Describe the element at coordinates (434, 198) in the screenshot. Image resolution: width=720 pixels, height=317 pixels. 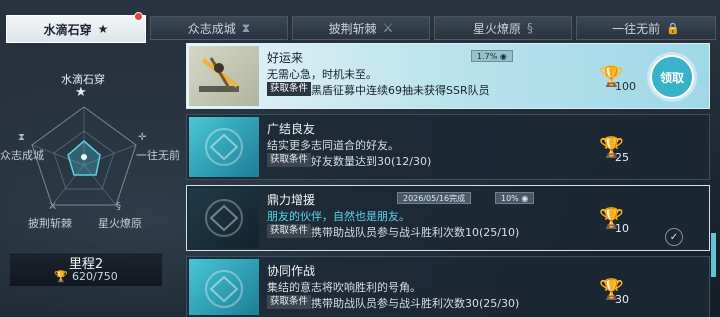
I see `completion-date-chip: 2026/05/16完成` at that location.